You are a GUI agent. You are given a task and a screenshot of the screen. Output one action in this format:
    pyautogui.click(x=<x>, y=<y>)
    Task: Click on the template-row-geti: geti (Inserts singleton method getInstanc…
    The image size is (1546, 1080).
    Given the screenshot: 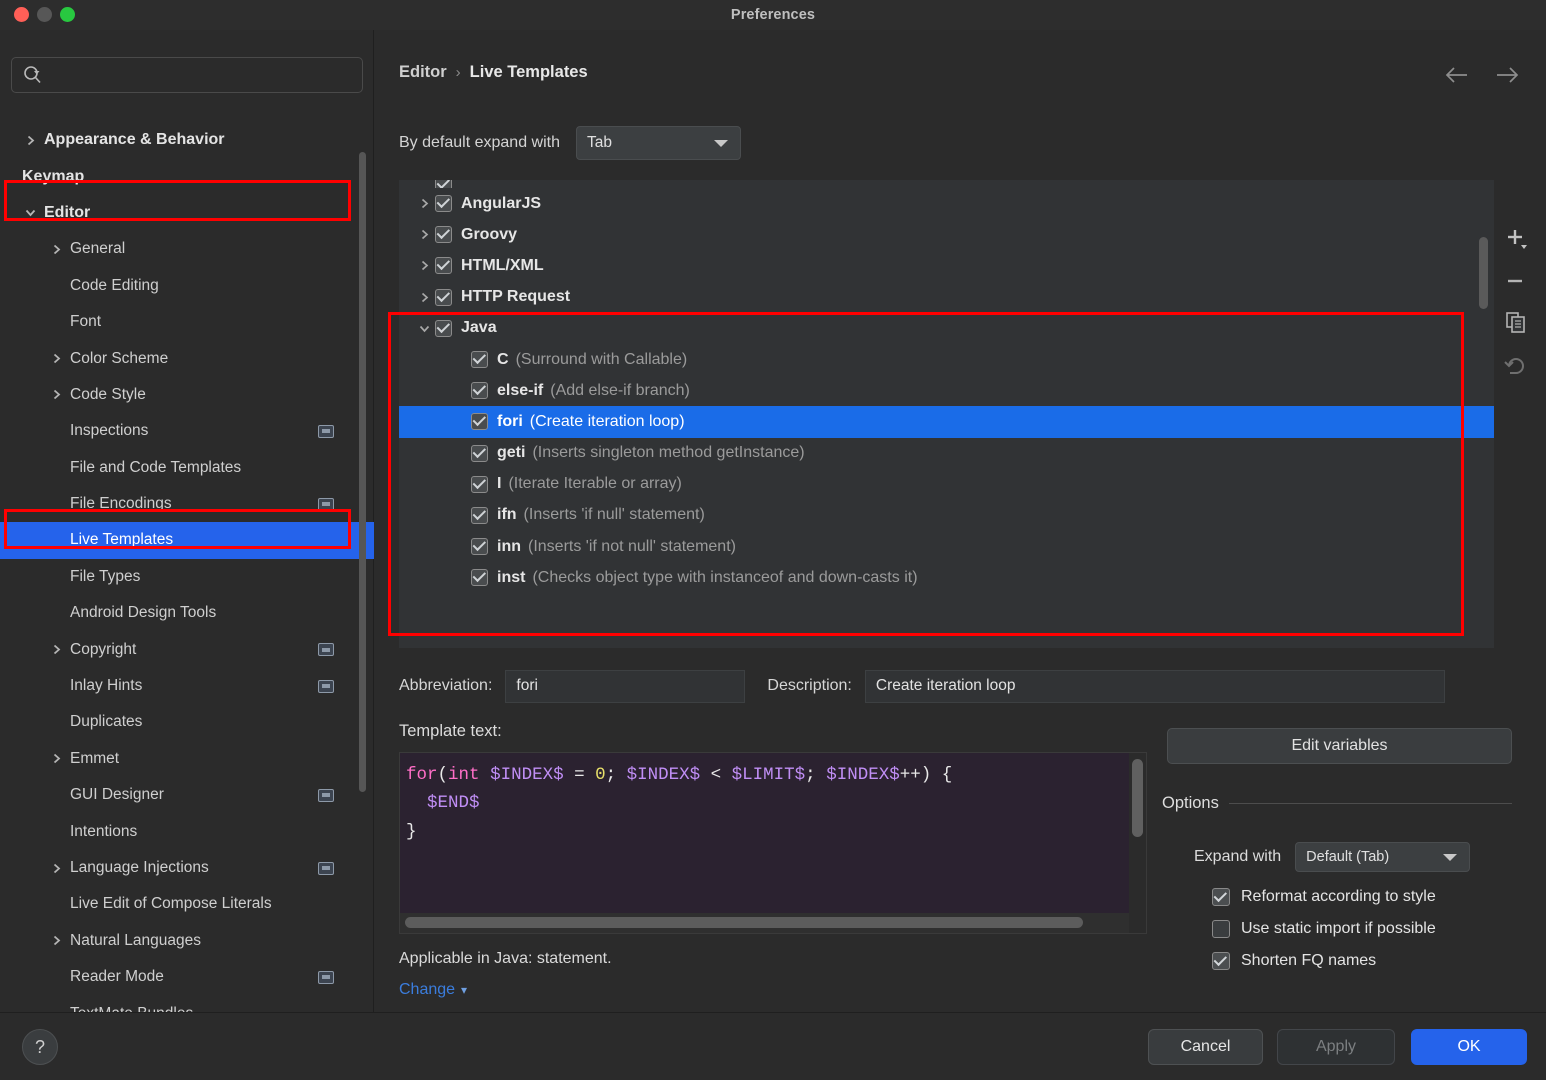 What is the action you would take?
    pyautogui.click(x=946, y=453)
    